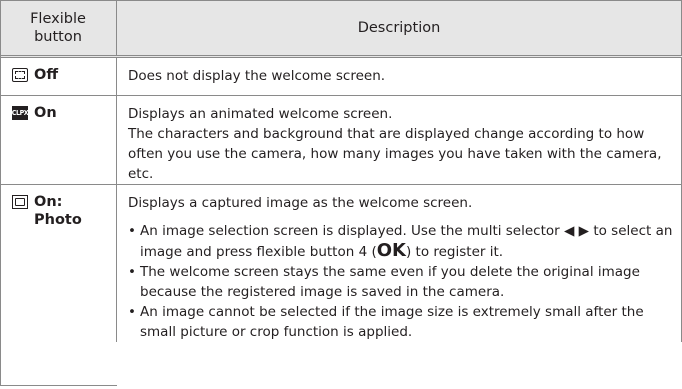  What do you see at coordinates (45, 113) in the screenshot?
I see `button-label: On` at bounding box center [45, 113].